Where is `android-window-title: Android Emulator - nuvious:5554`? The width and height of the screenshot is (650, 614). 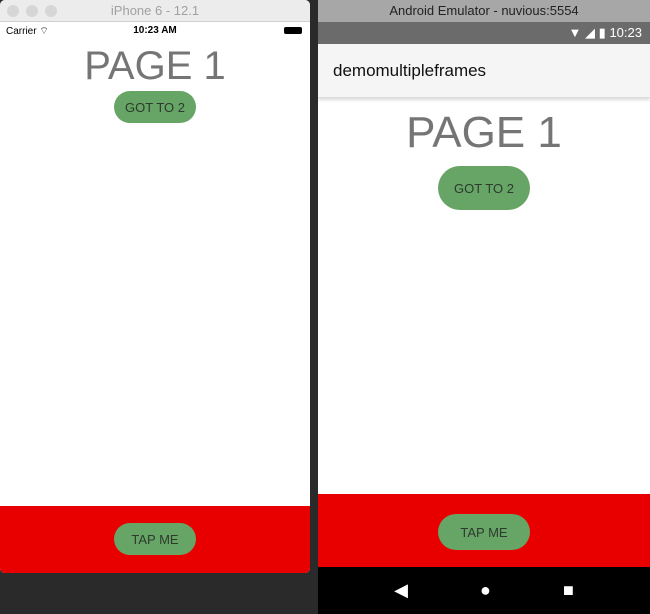 android-window-title: Android Emulator - nuvious:5554 is located at coordinates (484, 11).